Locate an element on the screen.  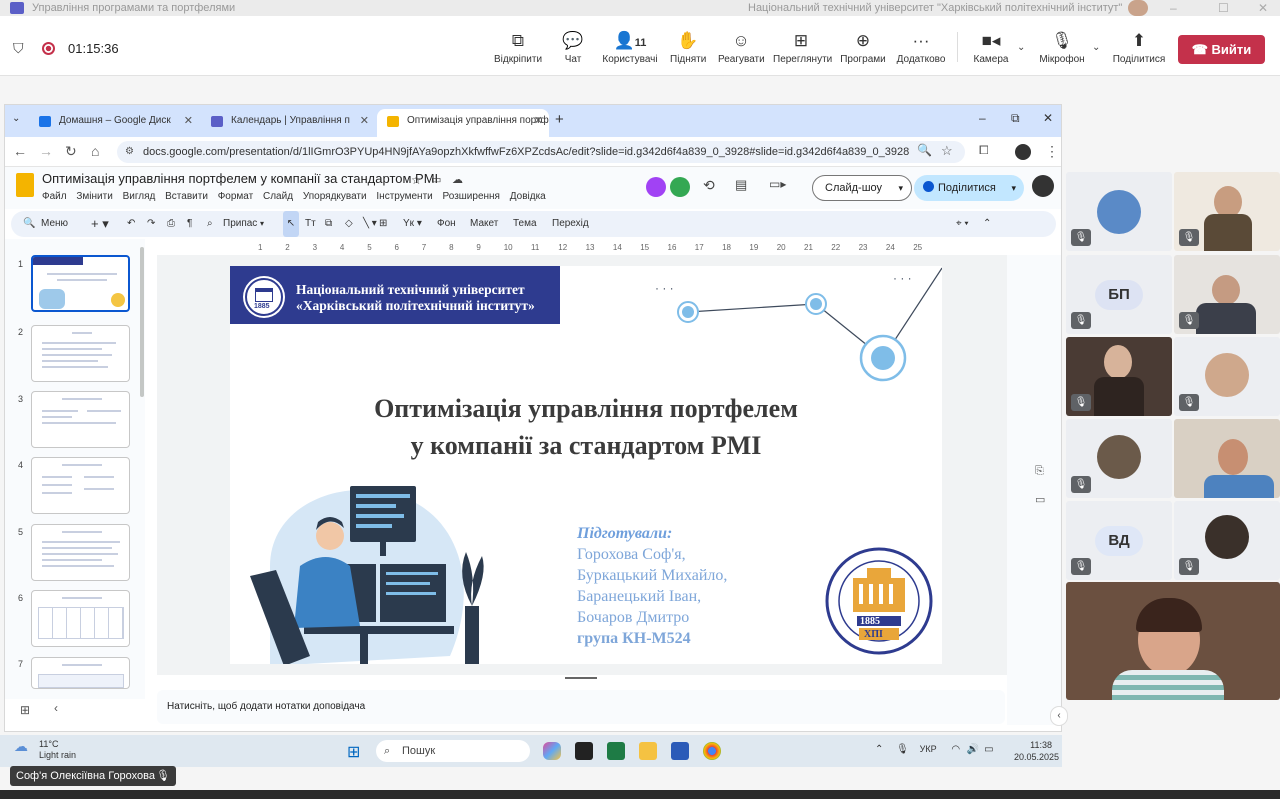
leave-button: ☎ Вийти is located at coordinates (1221, 49).